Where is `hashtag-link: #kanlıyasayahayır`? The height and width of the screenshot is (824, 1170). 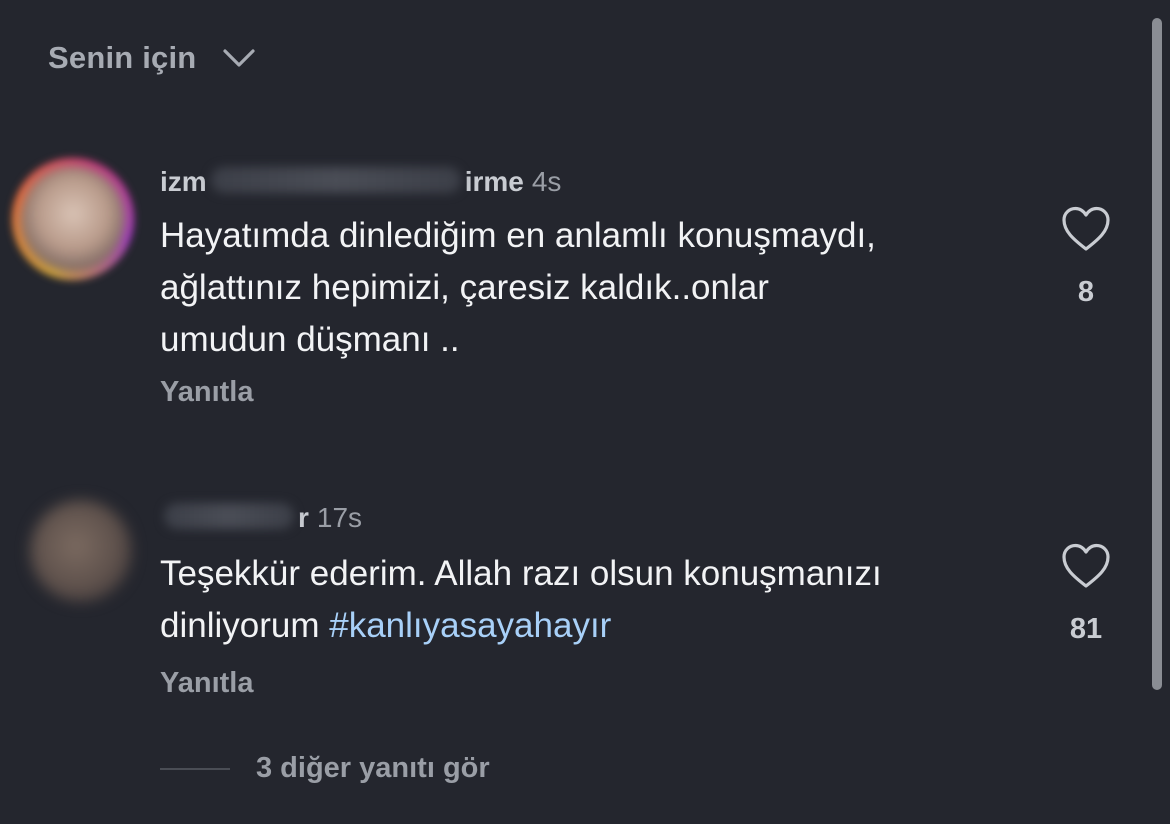
hashtag-link: #kanlıyasayahayır is located at coordinates (470, 625).